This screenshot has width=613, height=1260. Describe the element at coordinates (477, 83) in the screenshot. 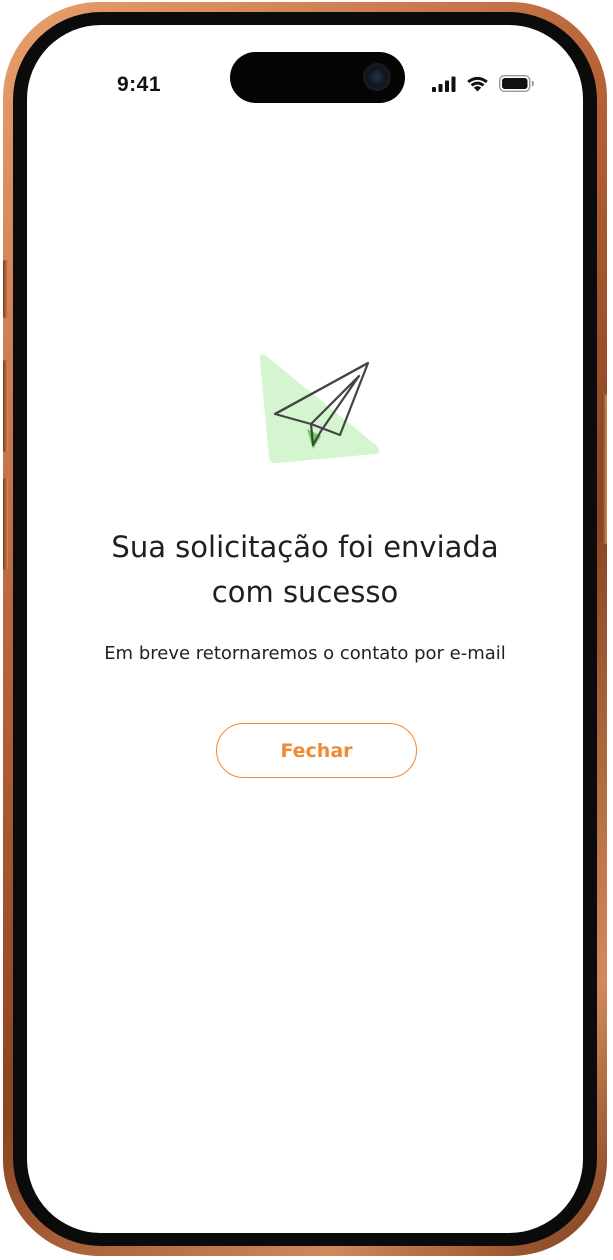

I see `wifi-icon` at that location.